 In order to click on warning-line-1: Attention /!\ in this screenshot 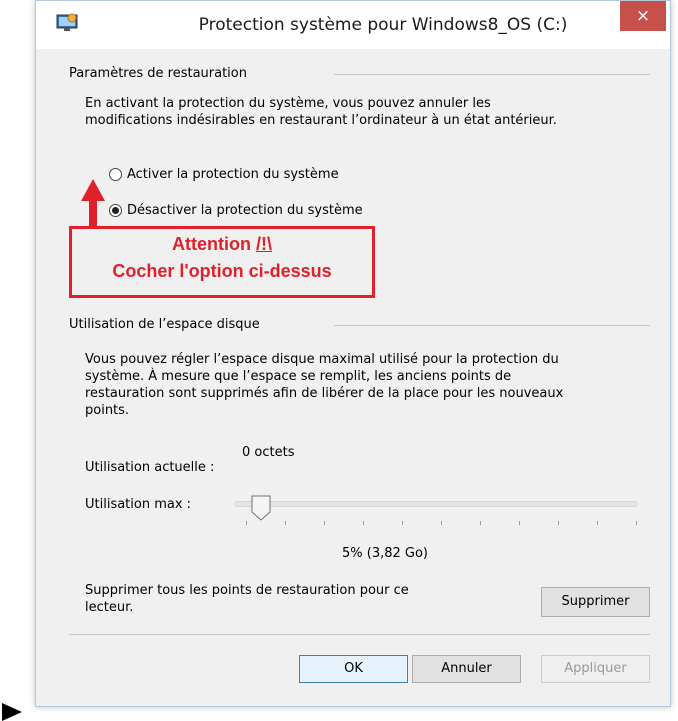, I will do `click(222, 244)`.